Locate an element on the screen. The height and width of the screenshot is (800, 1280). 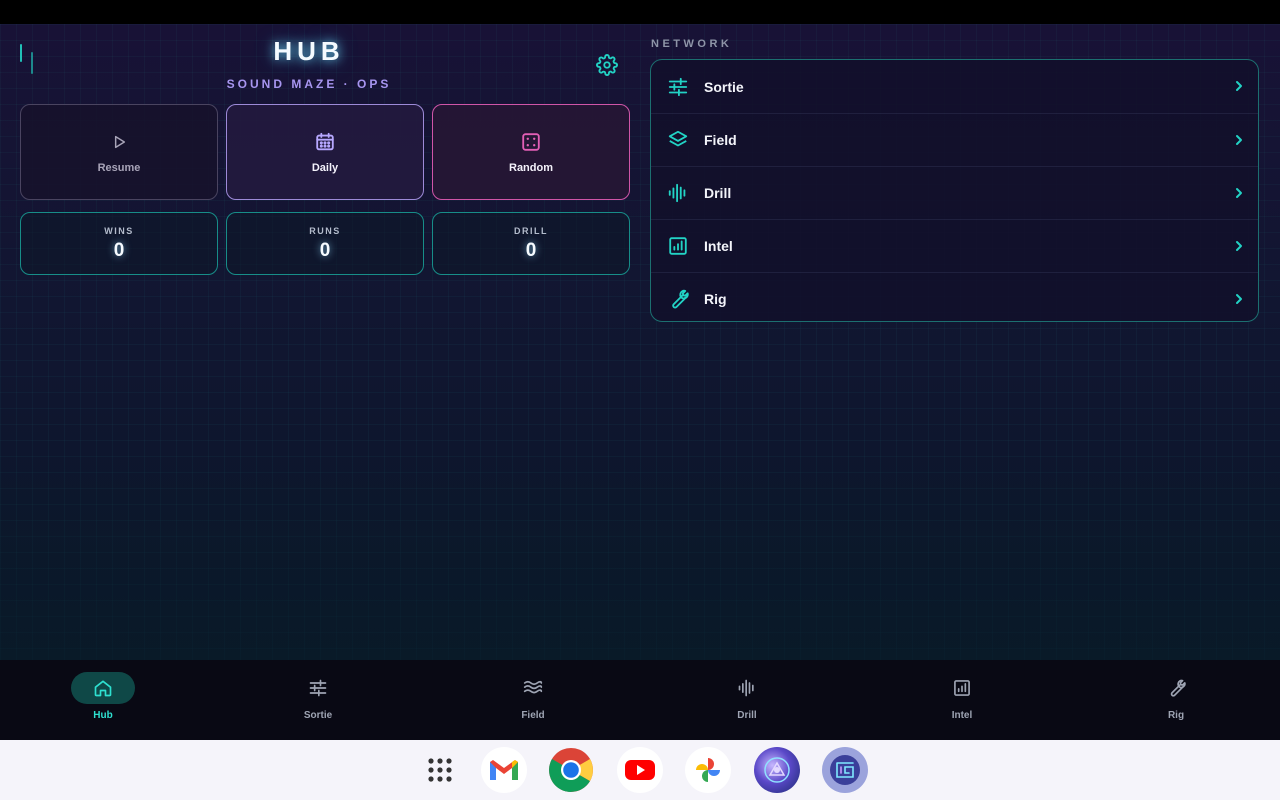
network-item-label: Drill is located at coordinates (718, 193).